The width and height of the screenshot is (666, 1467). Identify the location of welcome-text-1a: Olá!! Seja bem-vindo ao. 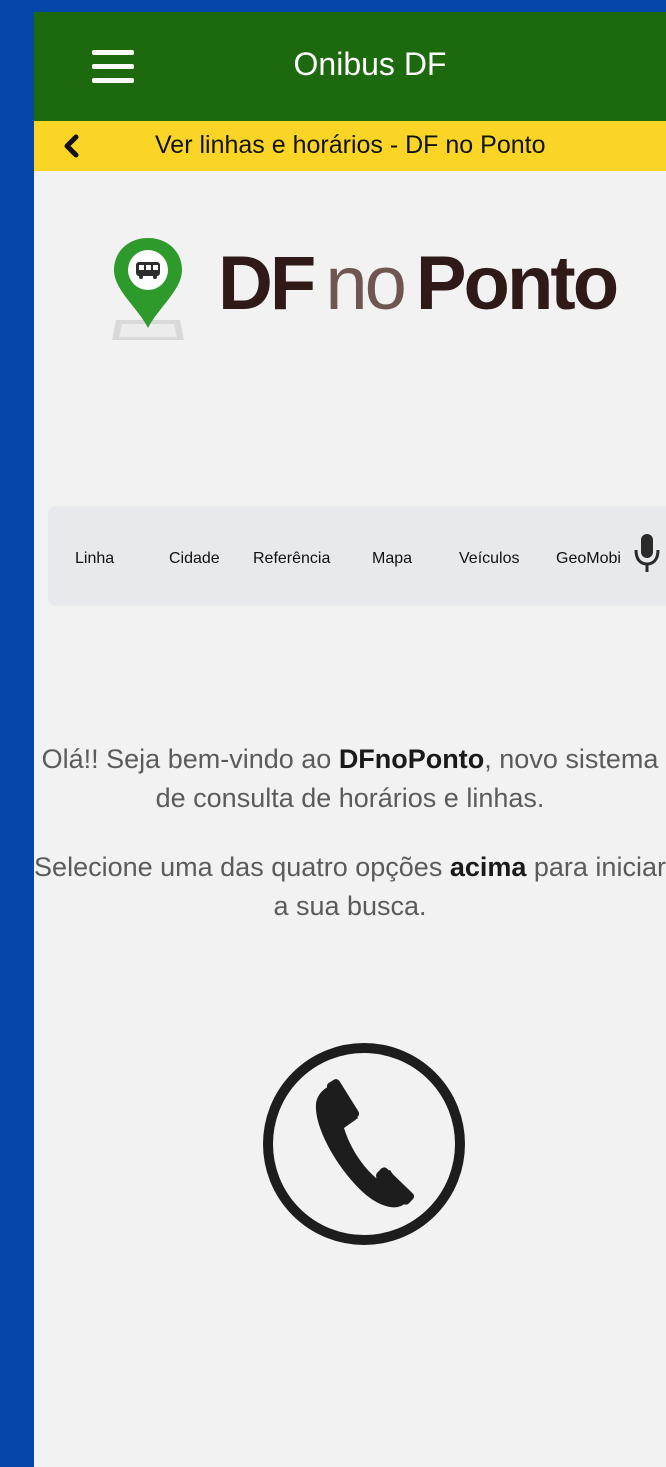
(190, 759).